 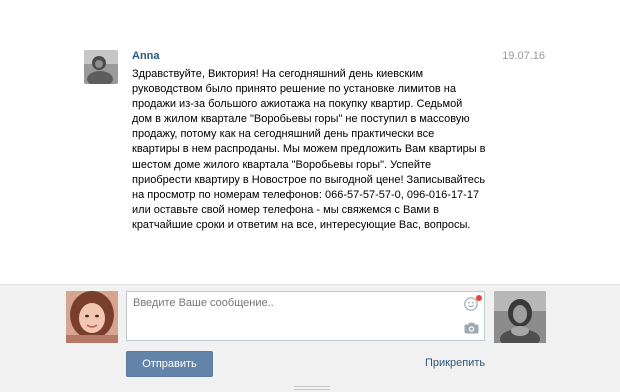 I want to click on attach-link: Прикрепить, so click(x=455, y=363).